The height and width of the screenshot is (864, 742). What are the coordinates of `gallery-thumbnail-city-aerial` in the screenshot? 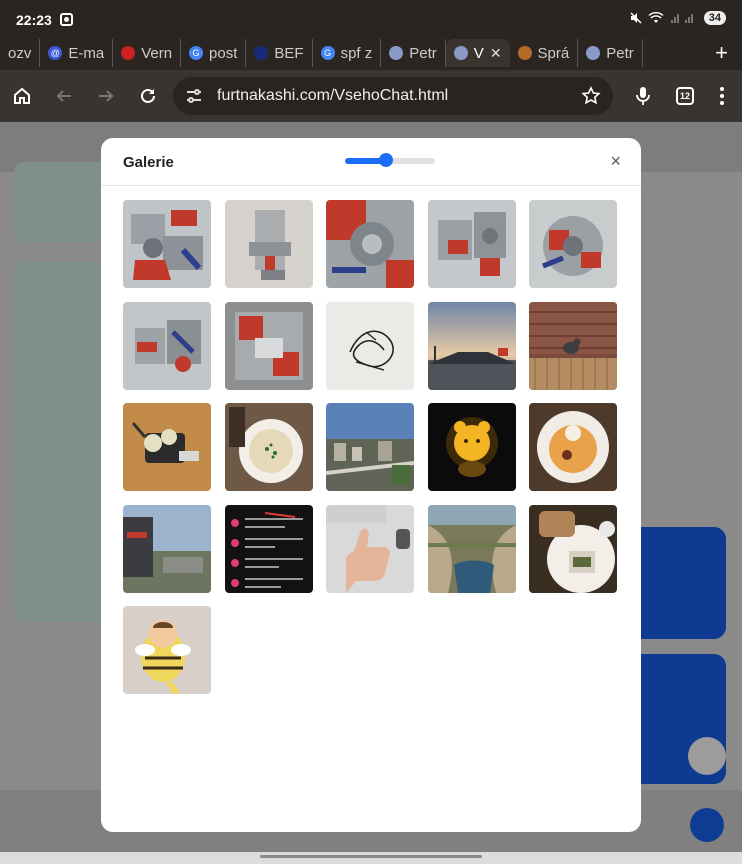 It's located at (370, 447).